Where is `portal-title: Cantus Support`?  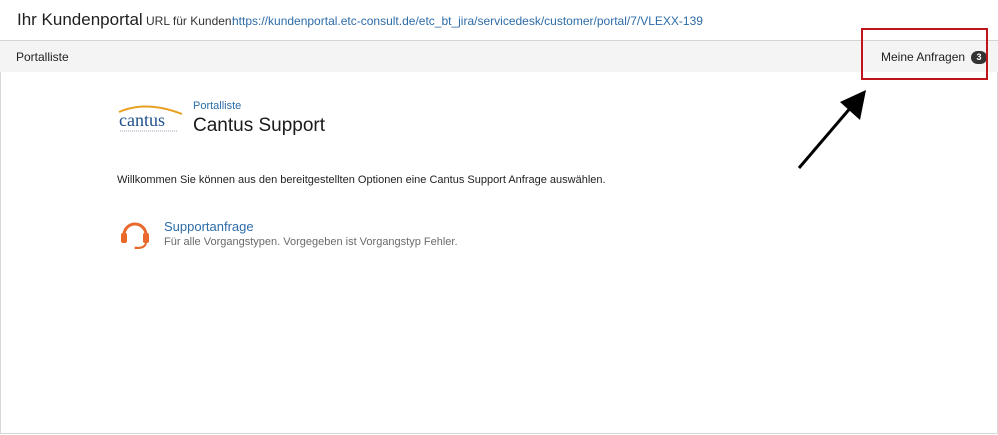 portal-title: Cantus Support is located at coordinates (259, 125).